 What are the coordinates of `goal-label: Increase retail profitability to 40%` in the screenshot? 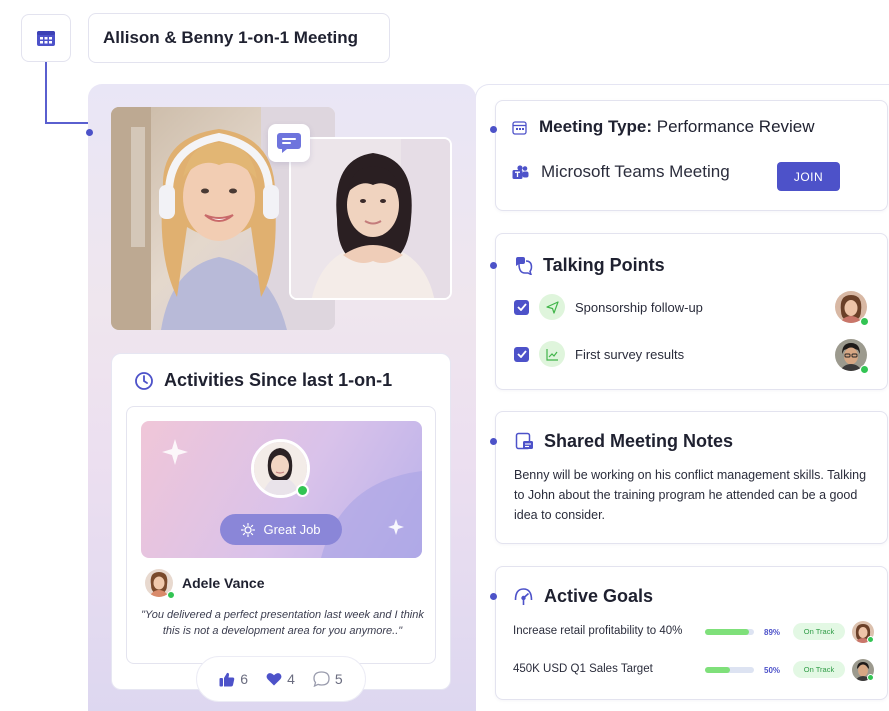 It's located at (598, 631).